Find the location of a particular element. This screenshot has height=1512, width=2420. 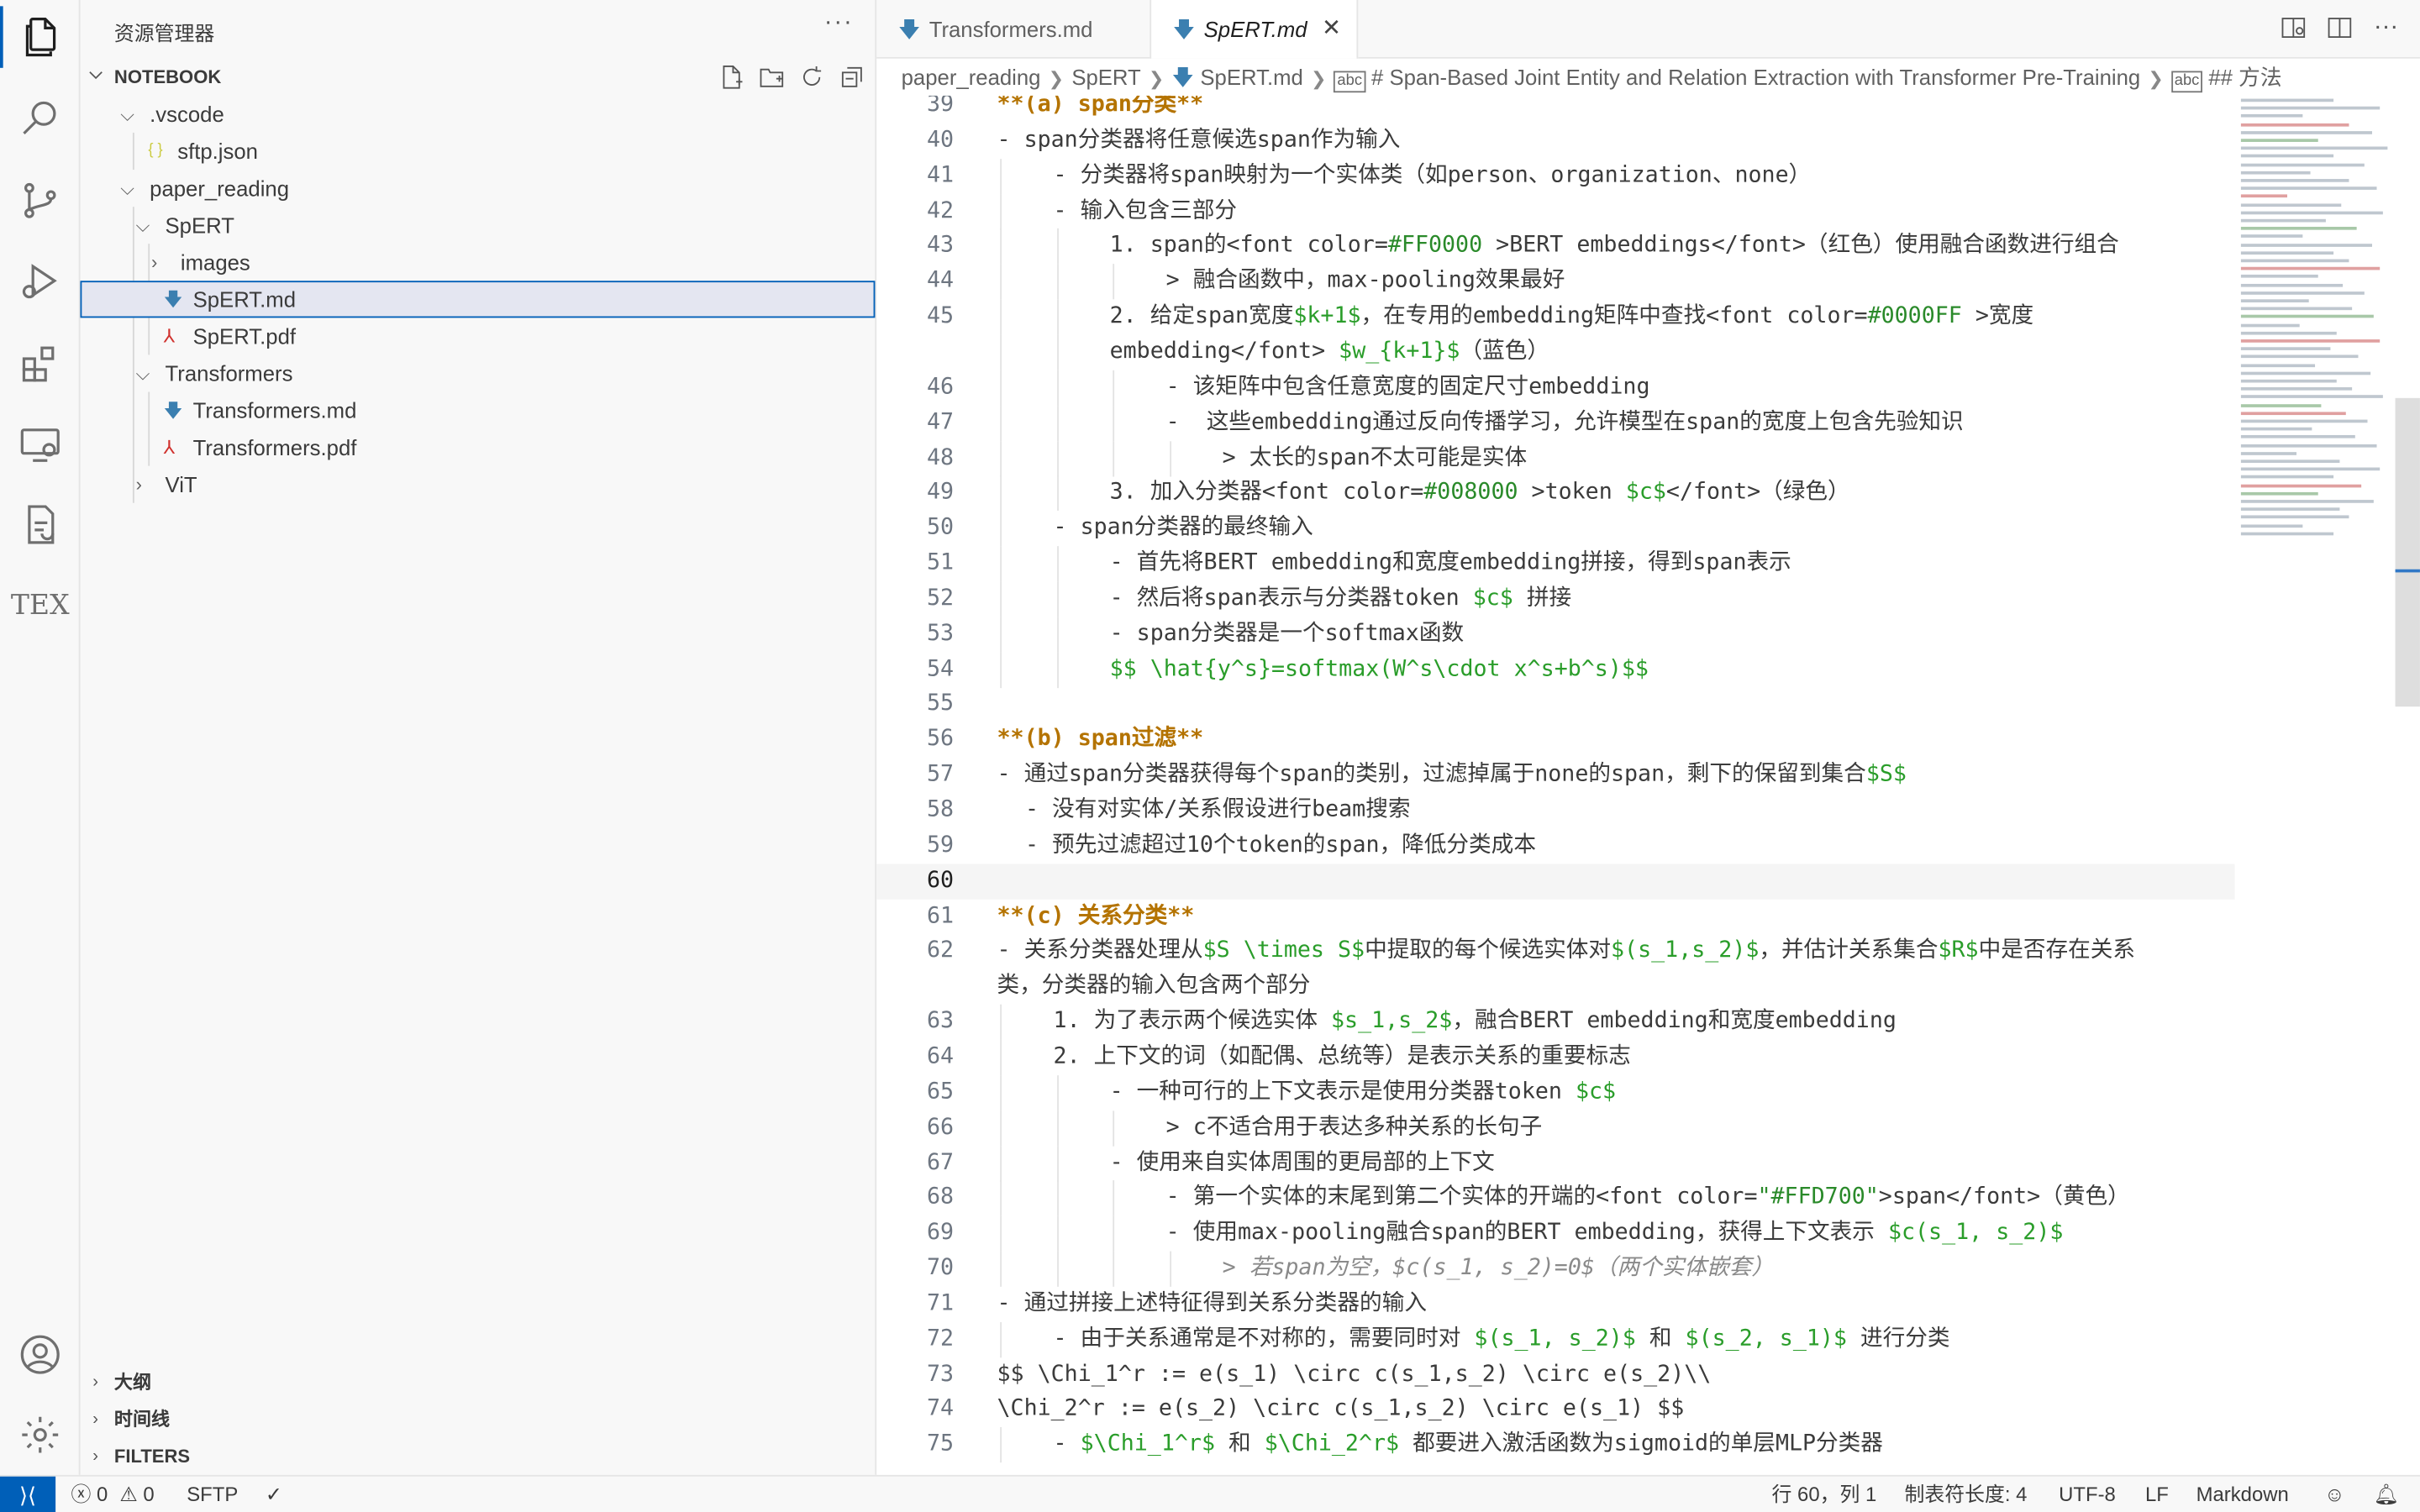

tree-item: ⌵ paper_reading is located at coordinates (479, 188).